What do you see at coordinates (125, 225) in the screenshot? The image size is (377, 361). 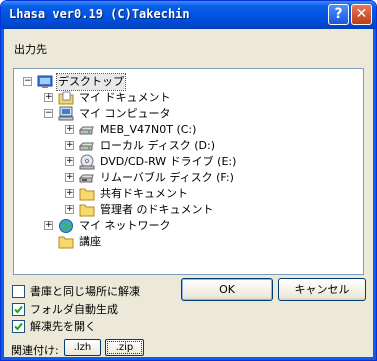 I see `tree-item-label: マイ ネットワーク` at bounding box center [125, 225].